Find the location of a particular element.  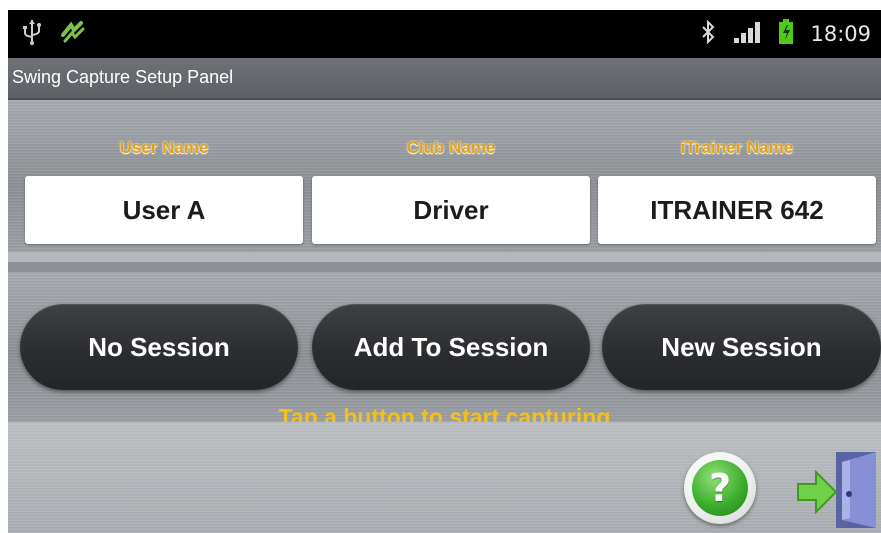

exit-door-icon is located at coordinates (836, 490).